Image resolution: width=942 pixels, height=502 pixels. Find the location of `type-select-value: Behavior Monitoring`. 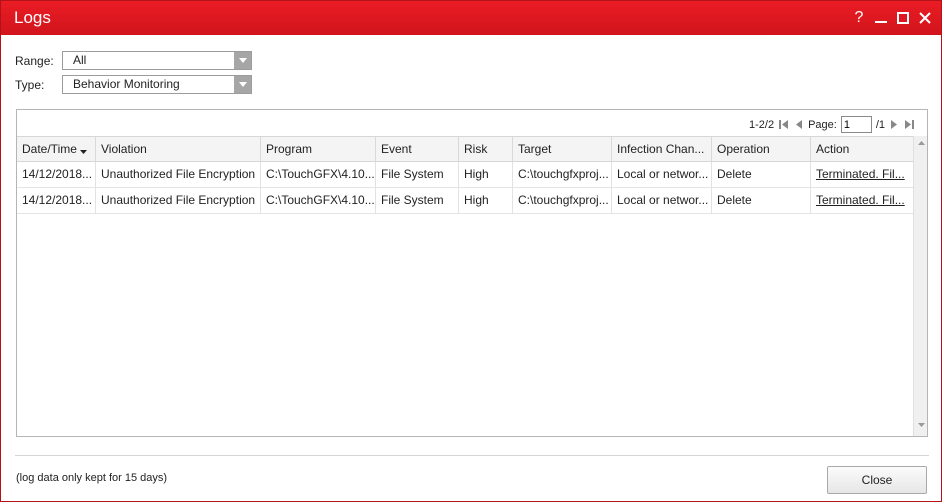

type-select-value: Behavior Monitoring is located at coordinates (126, 84).